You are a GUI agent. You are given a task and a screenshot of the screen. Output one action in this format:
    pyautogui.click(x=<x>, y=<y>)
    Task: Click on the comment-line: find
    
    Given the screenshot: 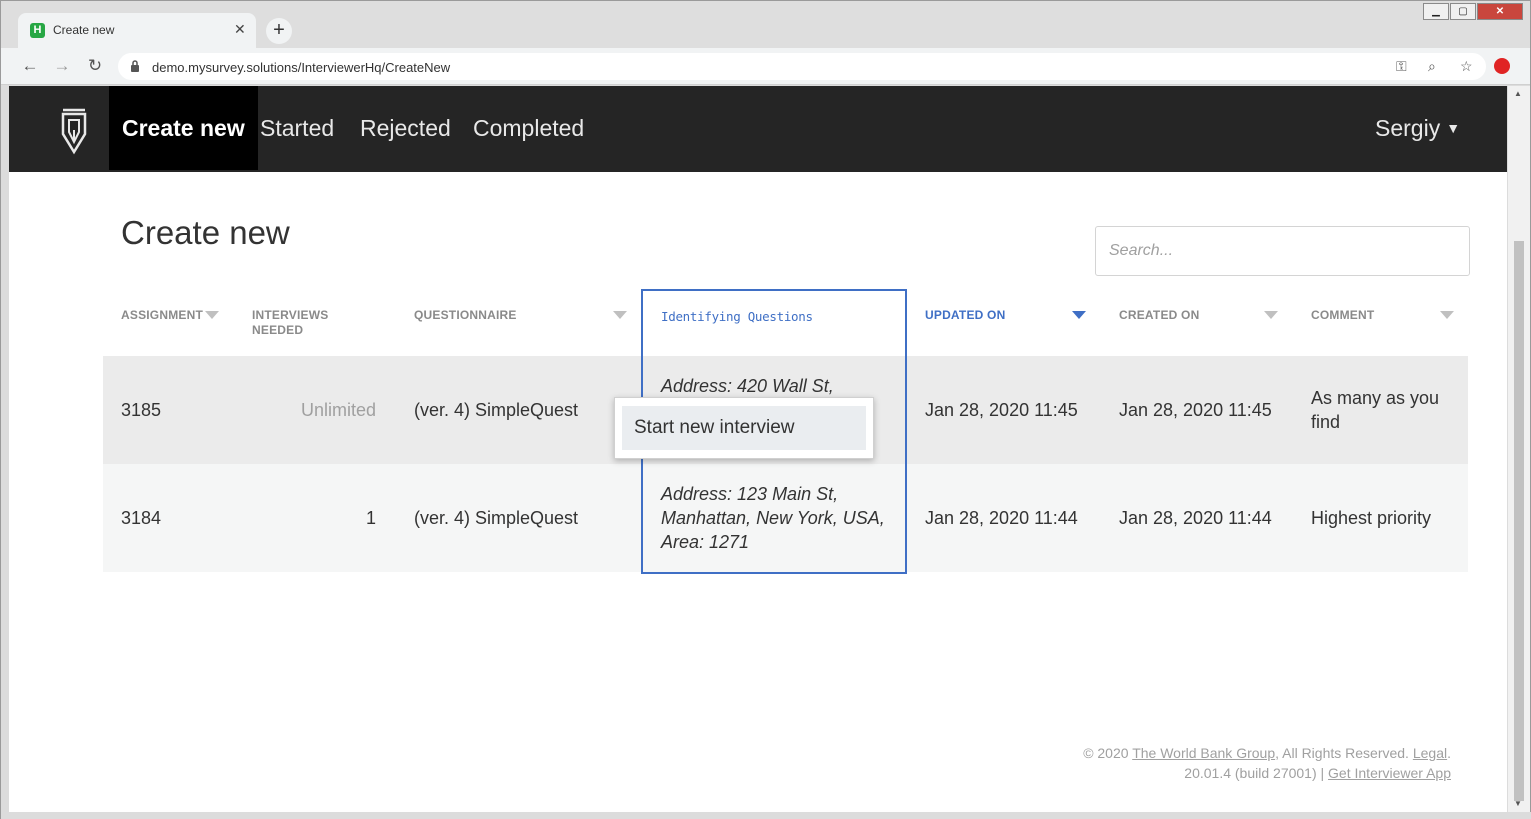 What is the action you would take?
    pyautogui.click(x=1326, y=422)
    